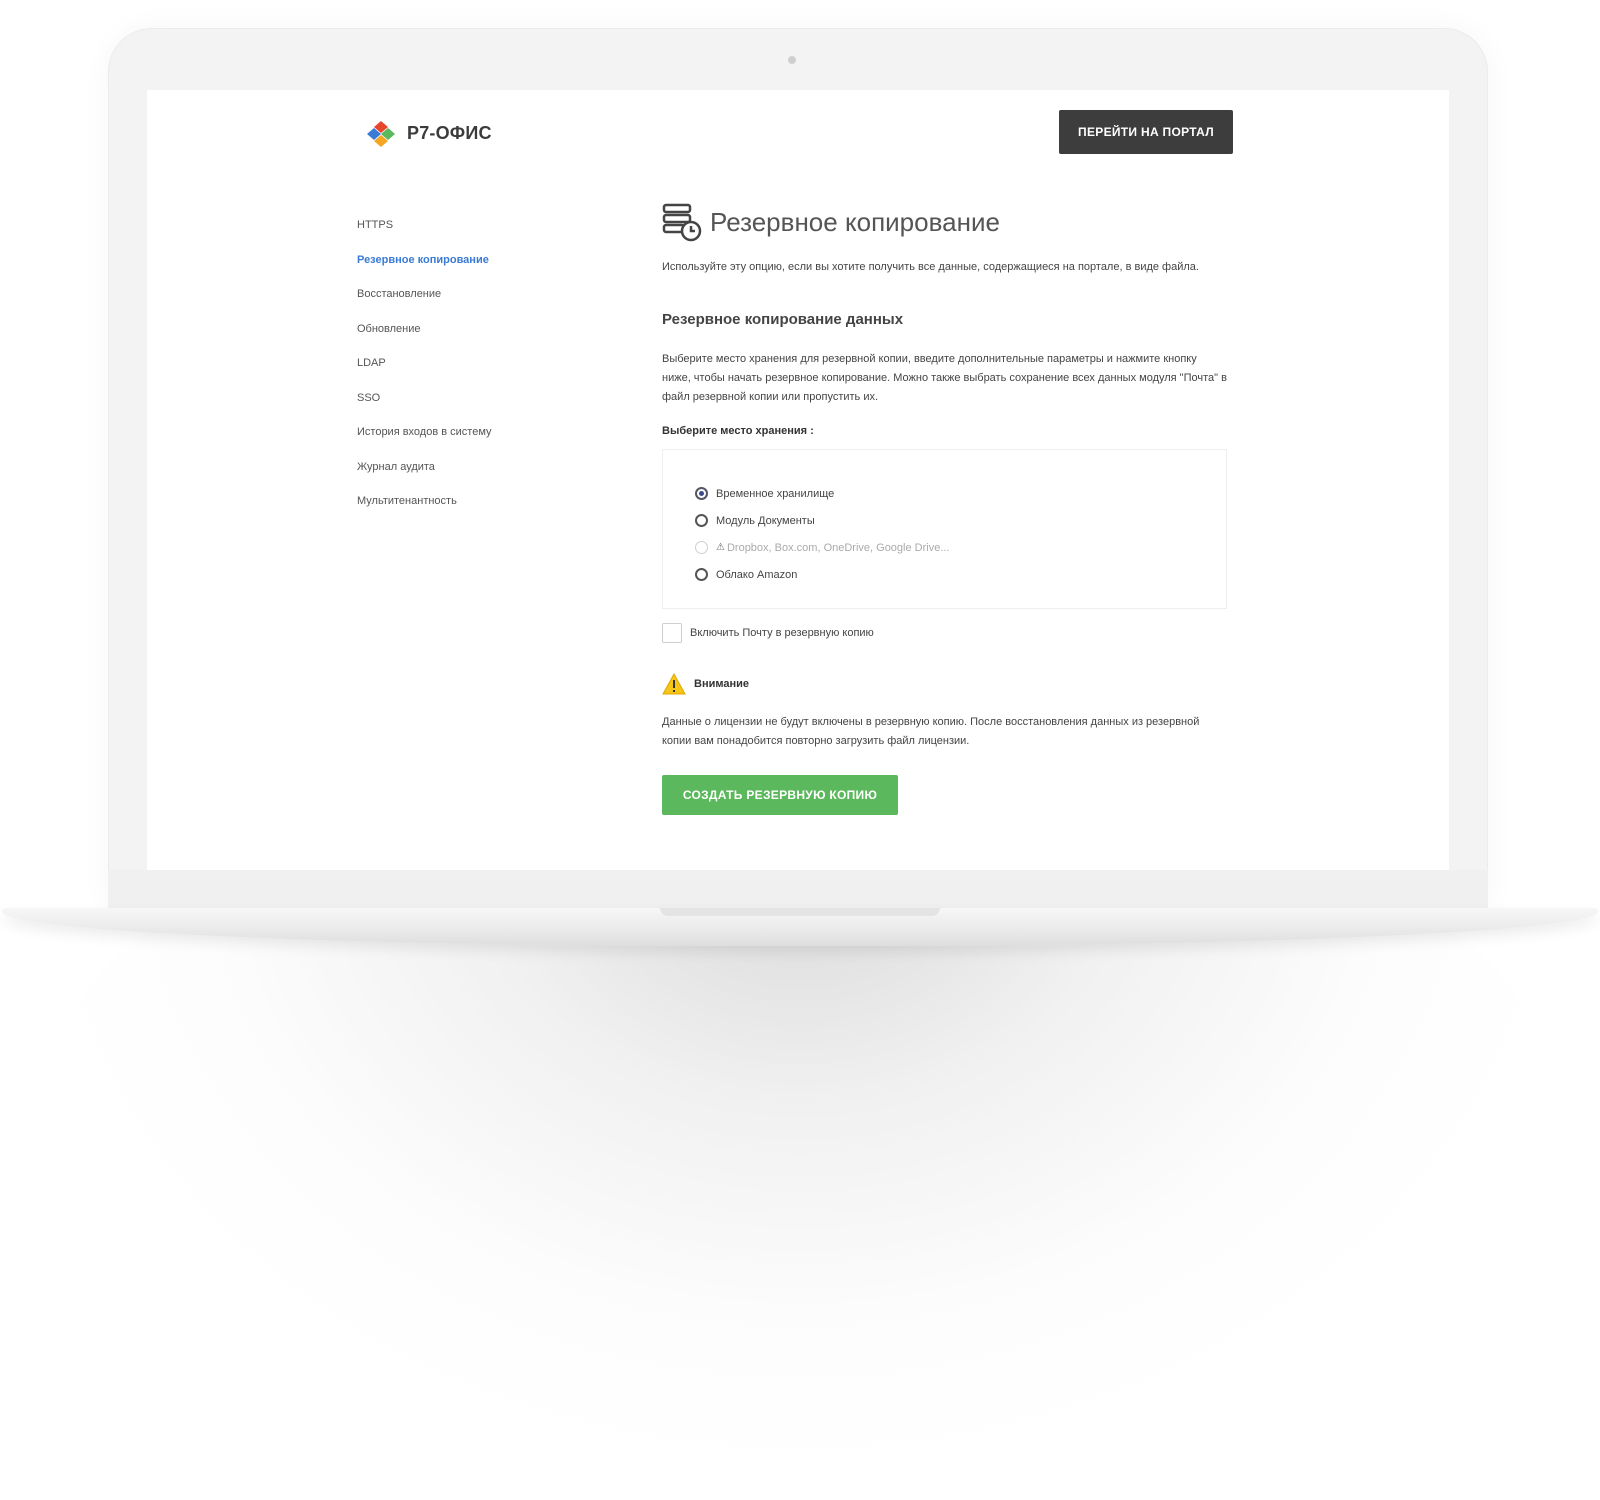 The width and height of the screenshot is (1600, 1500). I want to click on sidebar-item-ldap: LDAP, so click(477, 373).